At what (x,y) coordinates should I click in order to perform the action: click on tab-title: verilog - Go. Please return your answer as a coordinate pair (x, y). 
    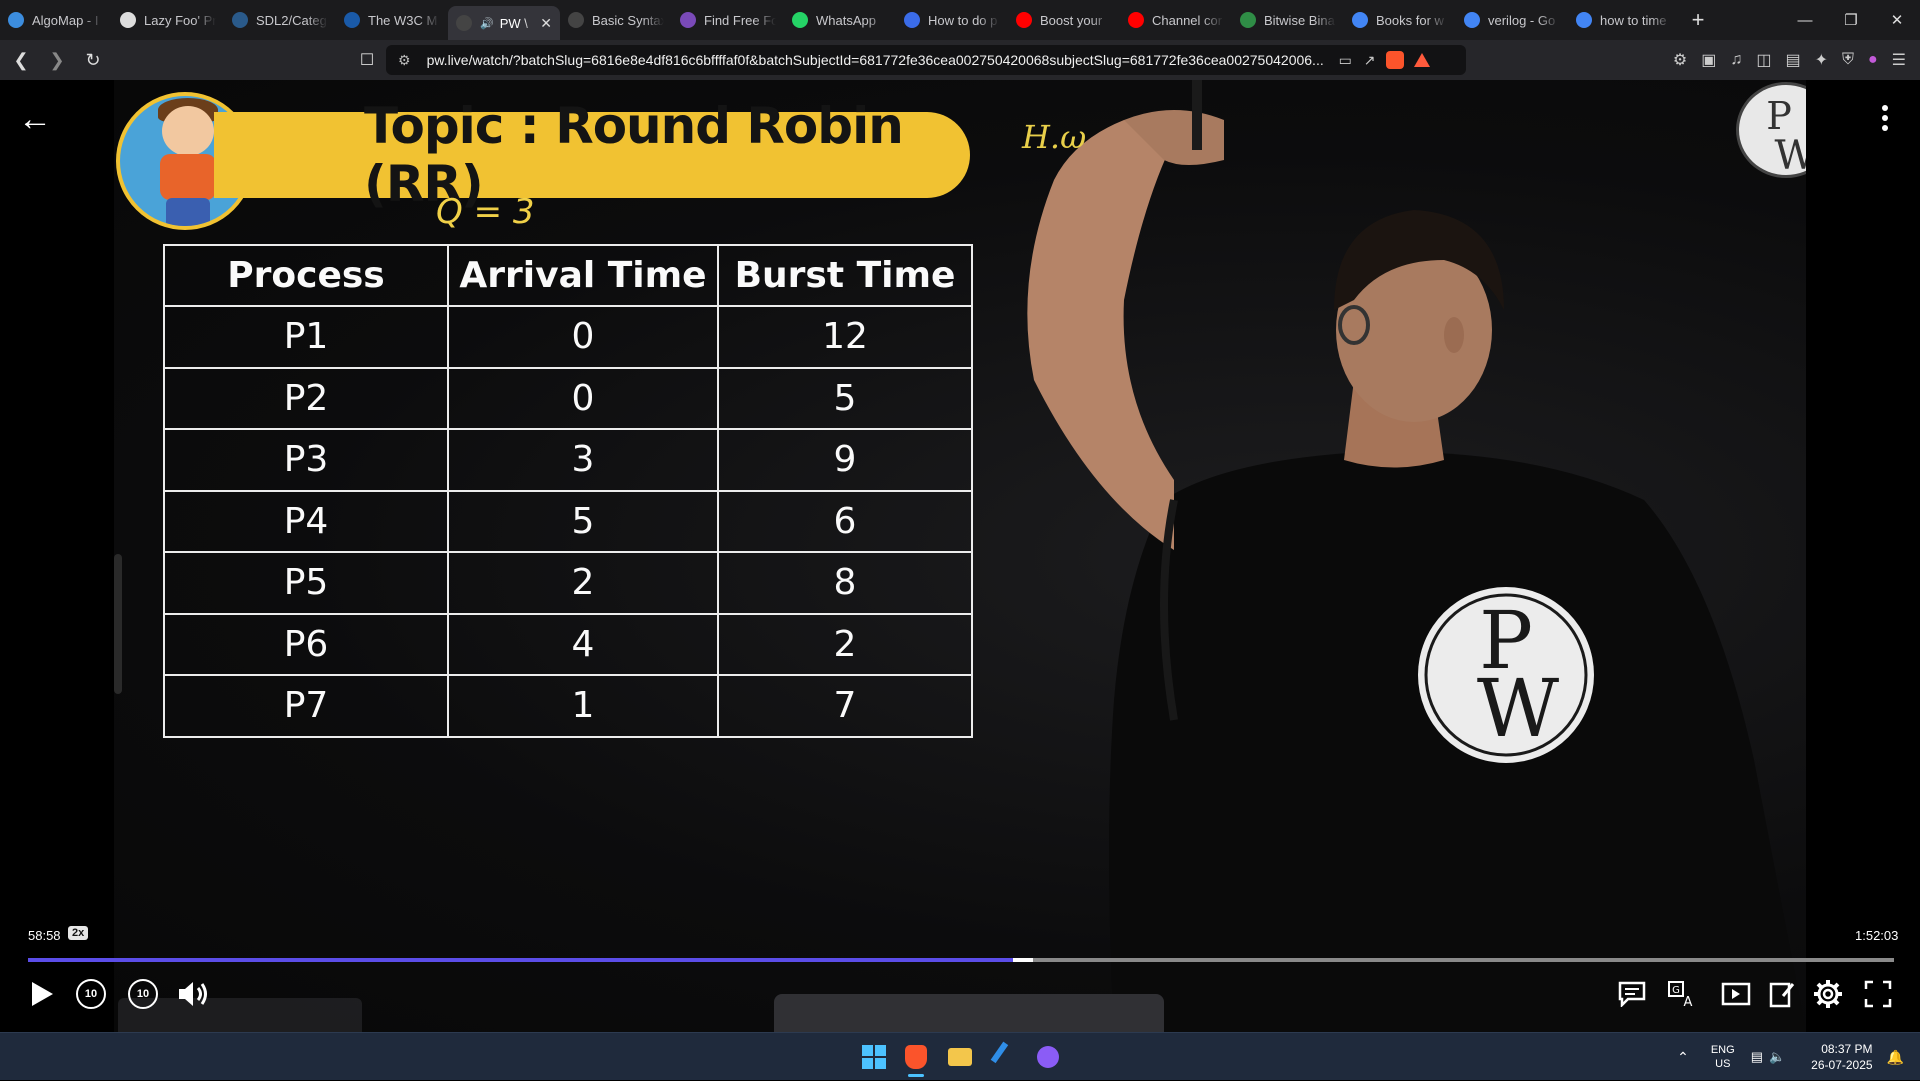
    Looking at the image, I should click on (1522, 20).